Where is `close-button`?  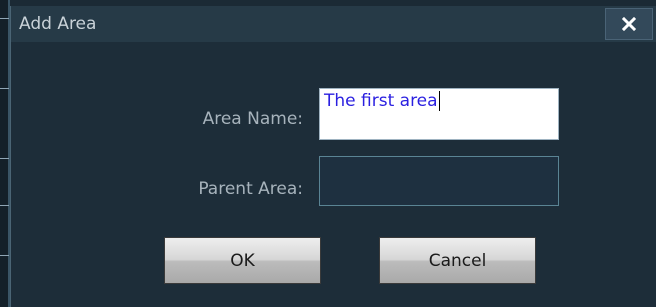
close-button is located at coordinates (629, 24).